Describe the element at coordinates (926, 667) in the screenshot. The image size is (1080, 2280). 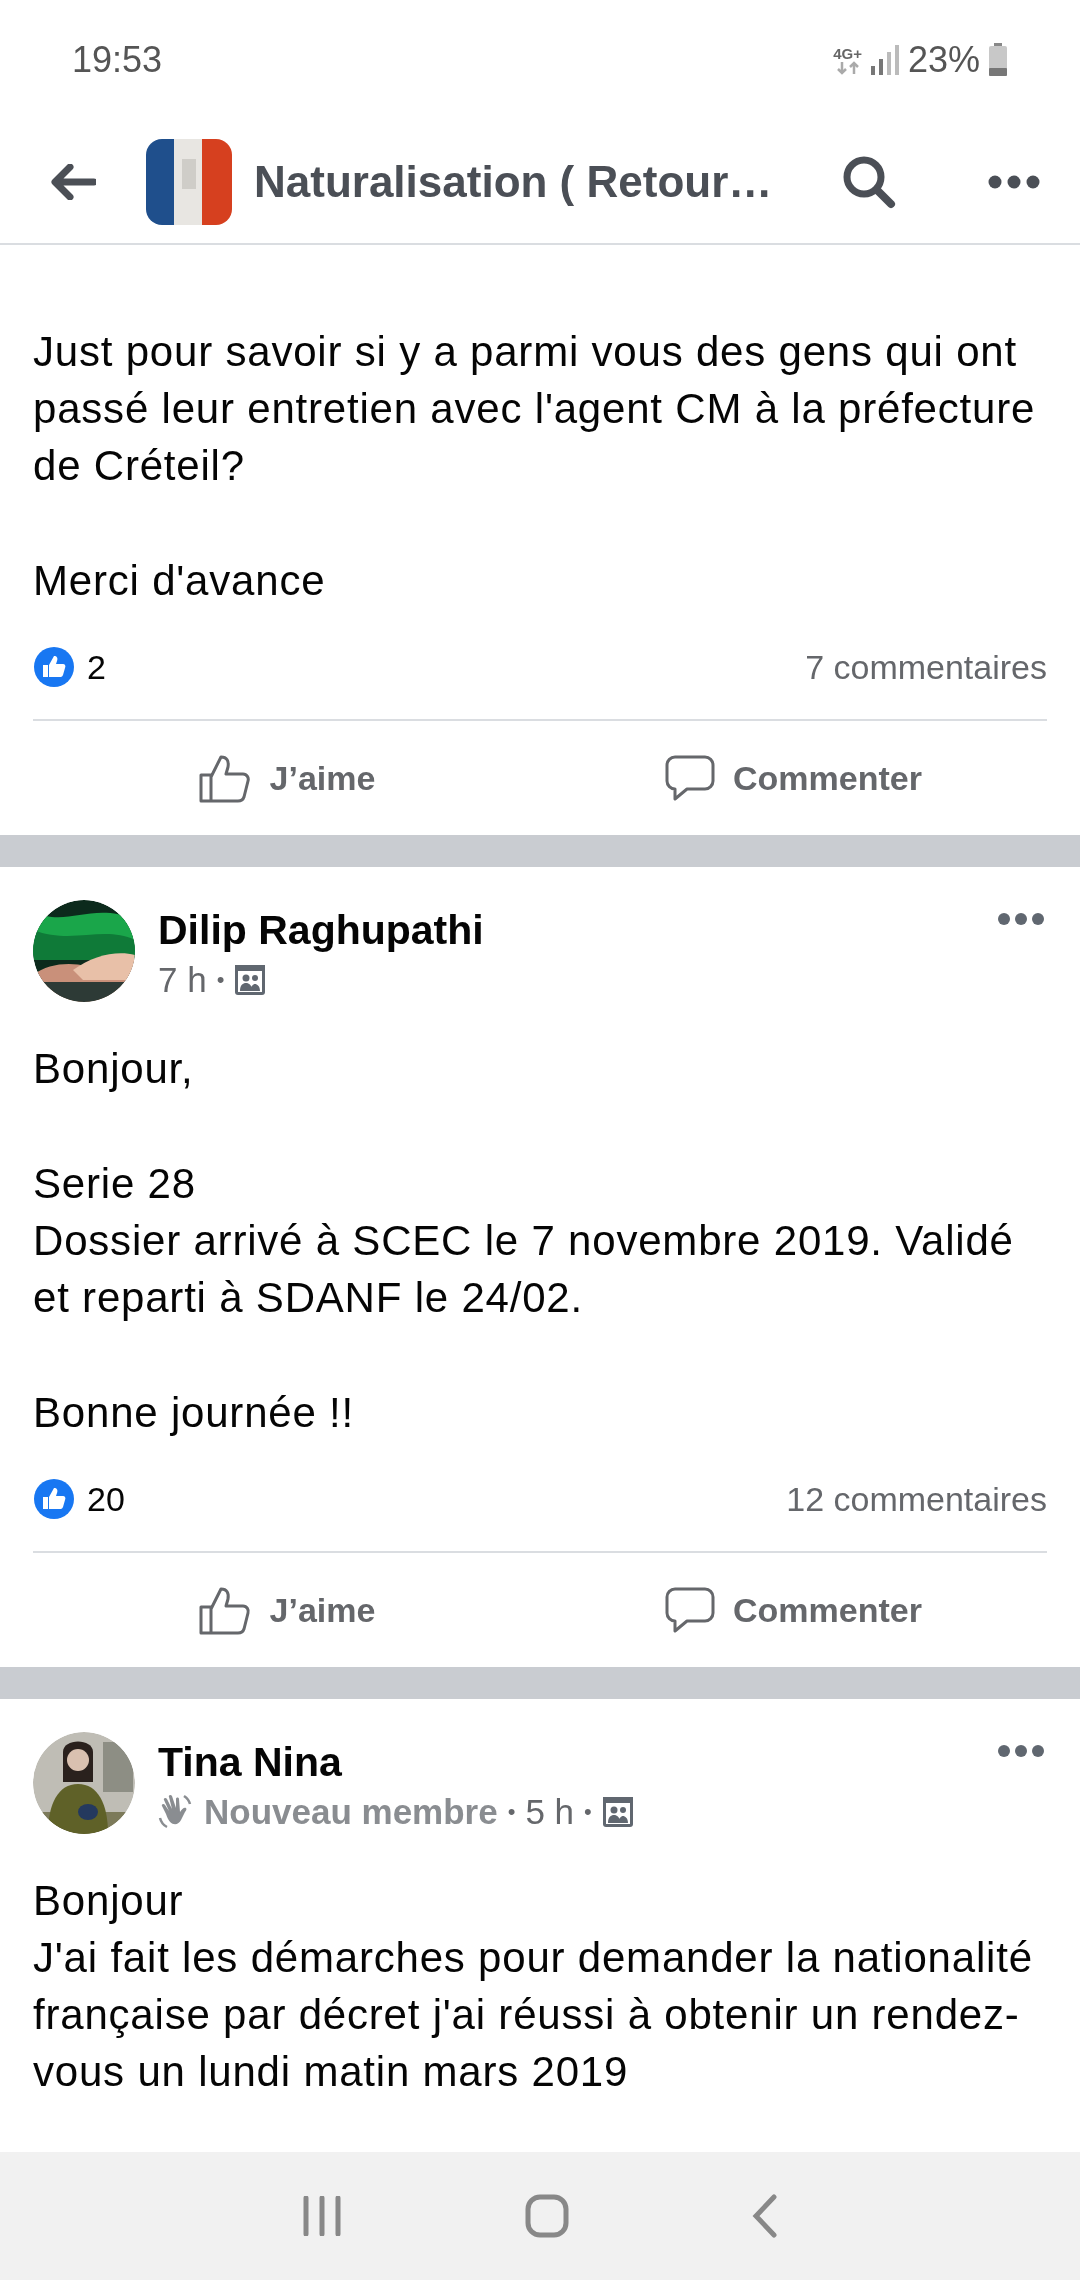
I see `comment-count: 7 commentaires` at that location.